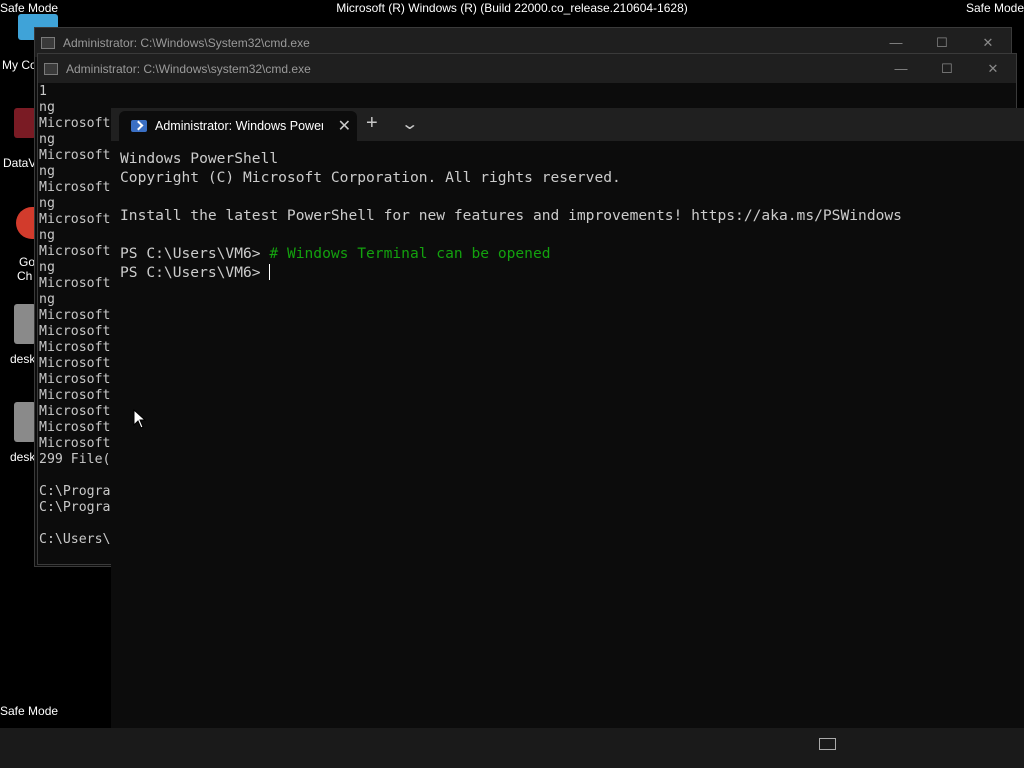 The width and height of the screenshot is (1024, 768). I want to click on tab-title: Administrator: Windows PowerShell, so click(239, 126).